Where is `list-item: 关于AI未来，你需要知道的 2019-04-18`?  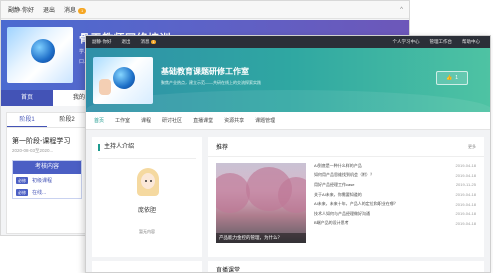 list-item: 关于AI未来，你需要知道的 2019-04-18 is located at coordinates (395, 195).